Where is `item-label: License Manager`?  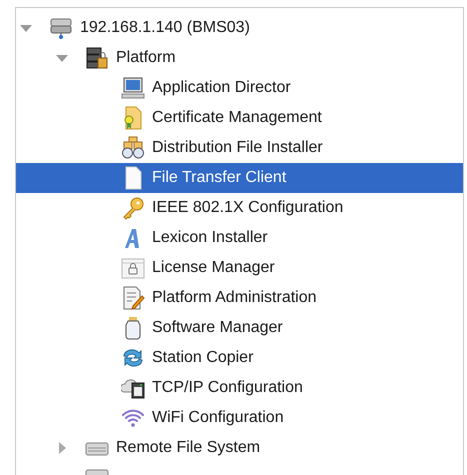 item-label: License Manager is located at coordinates (213, 268).